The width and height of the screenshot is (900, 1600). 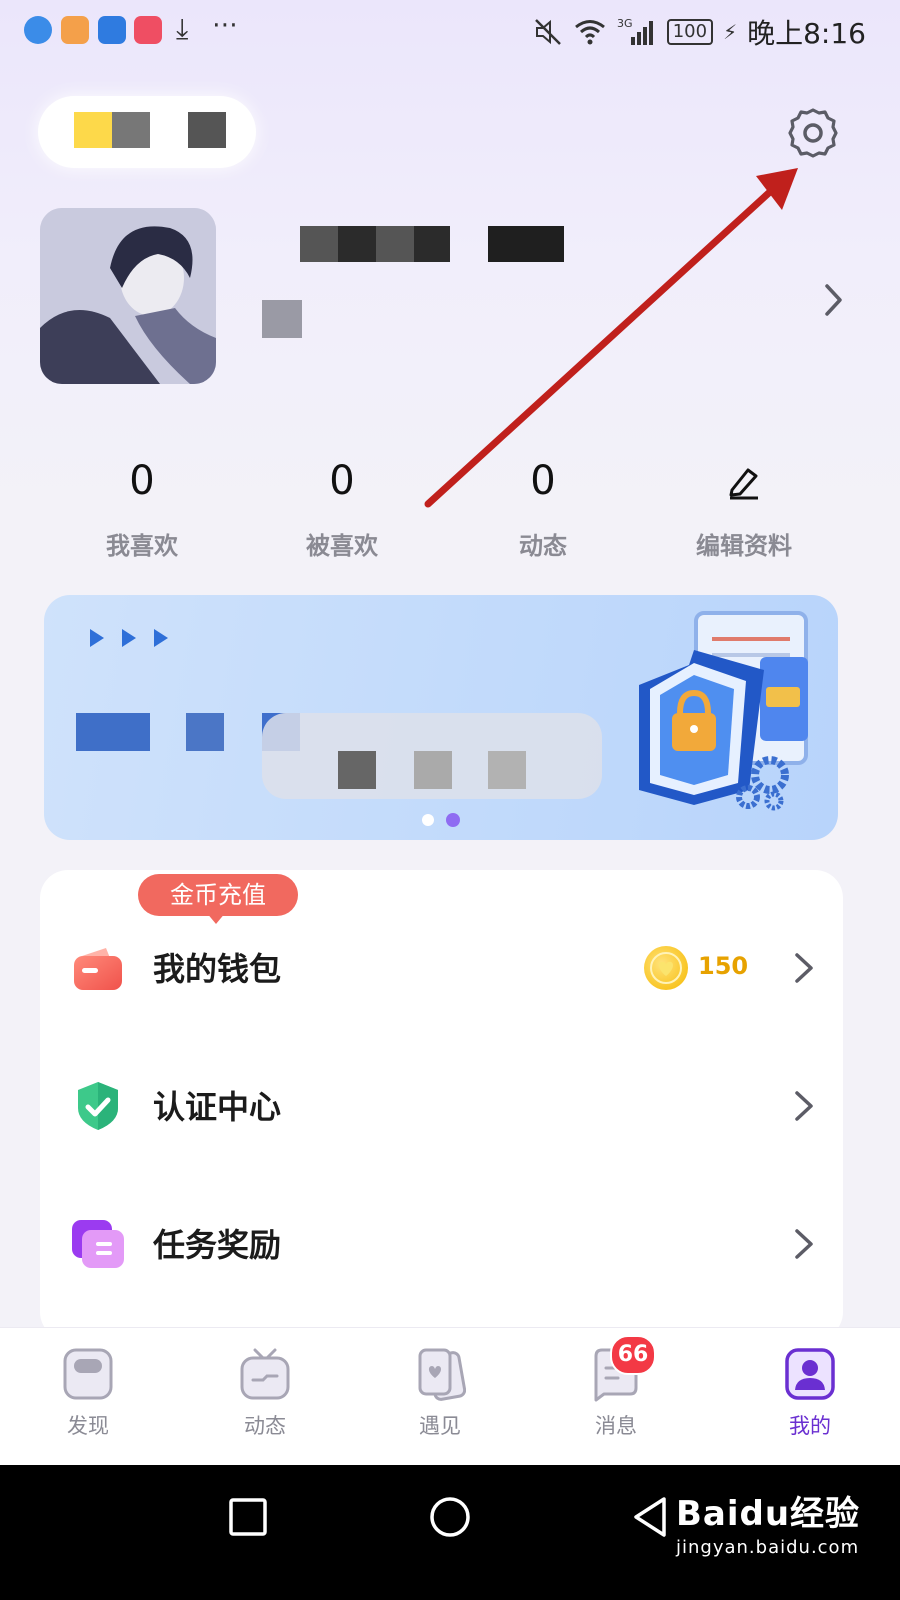 I want to click on tab-discover-label: 发现, so click(x=88, y=1426).